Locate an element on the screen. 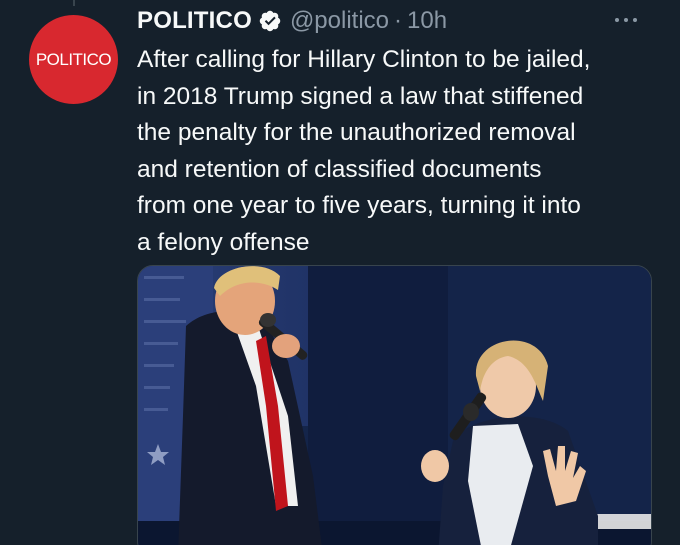 The height and width of the screenshot is (545, 680). avatar-logo-text: POLITICO is located at coordinates (73, 59).